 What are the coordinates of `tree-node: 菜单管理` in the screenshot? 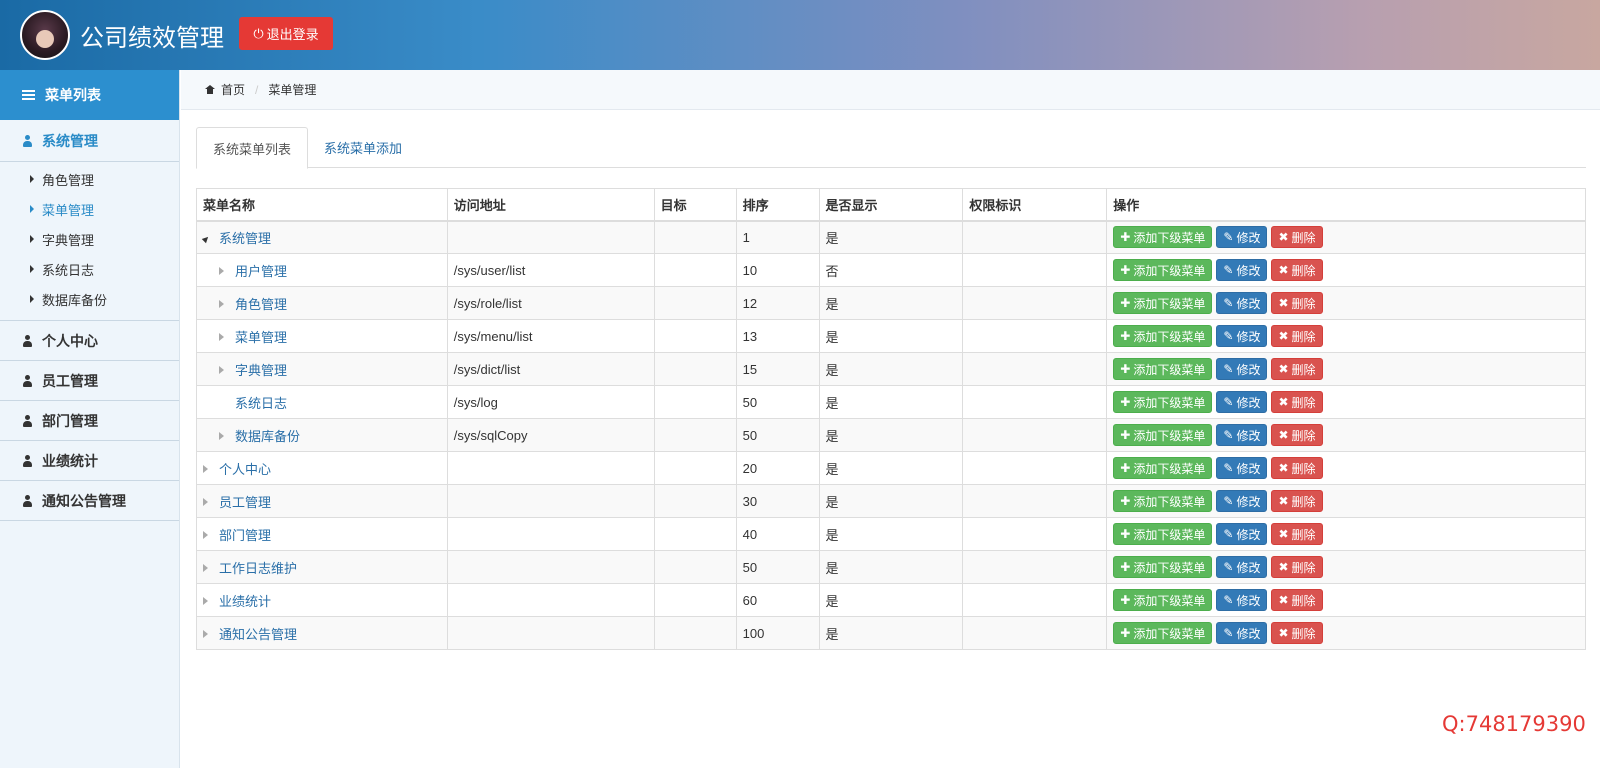 It's located at (322, 336).